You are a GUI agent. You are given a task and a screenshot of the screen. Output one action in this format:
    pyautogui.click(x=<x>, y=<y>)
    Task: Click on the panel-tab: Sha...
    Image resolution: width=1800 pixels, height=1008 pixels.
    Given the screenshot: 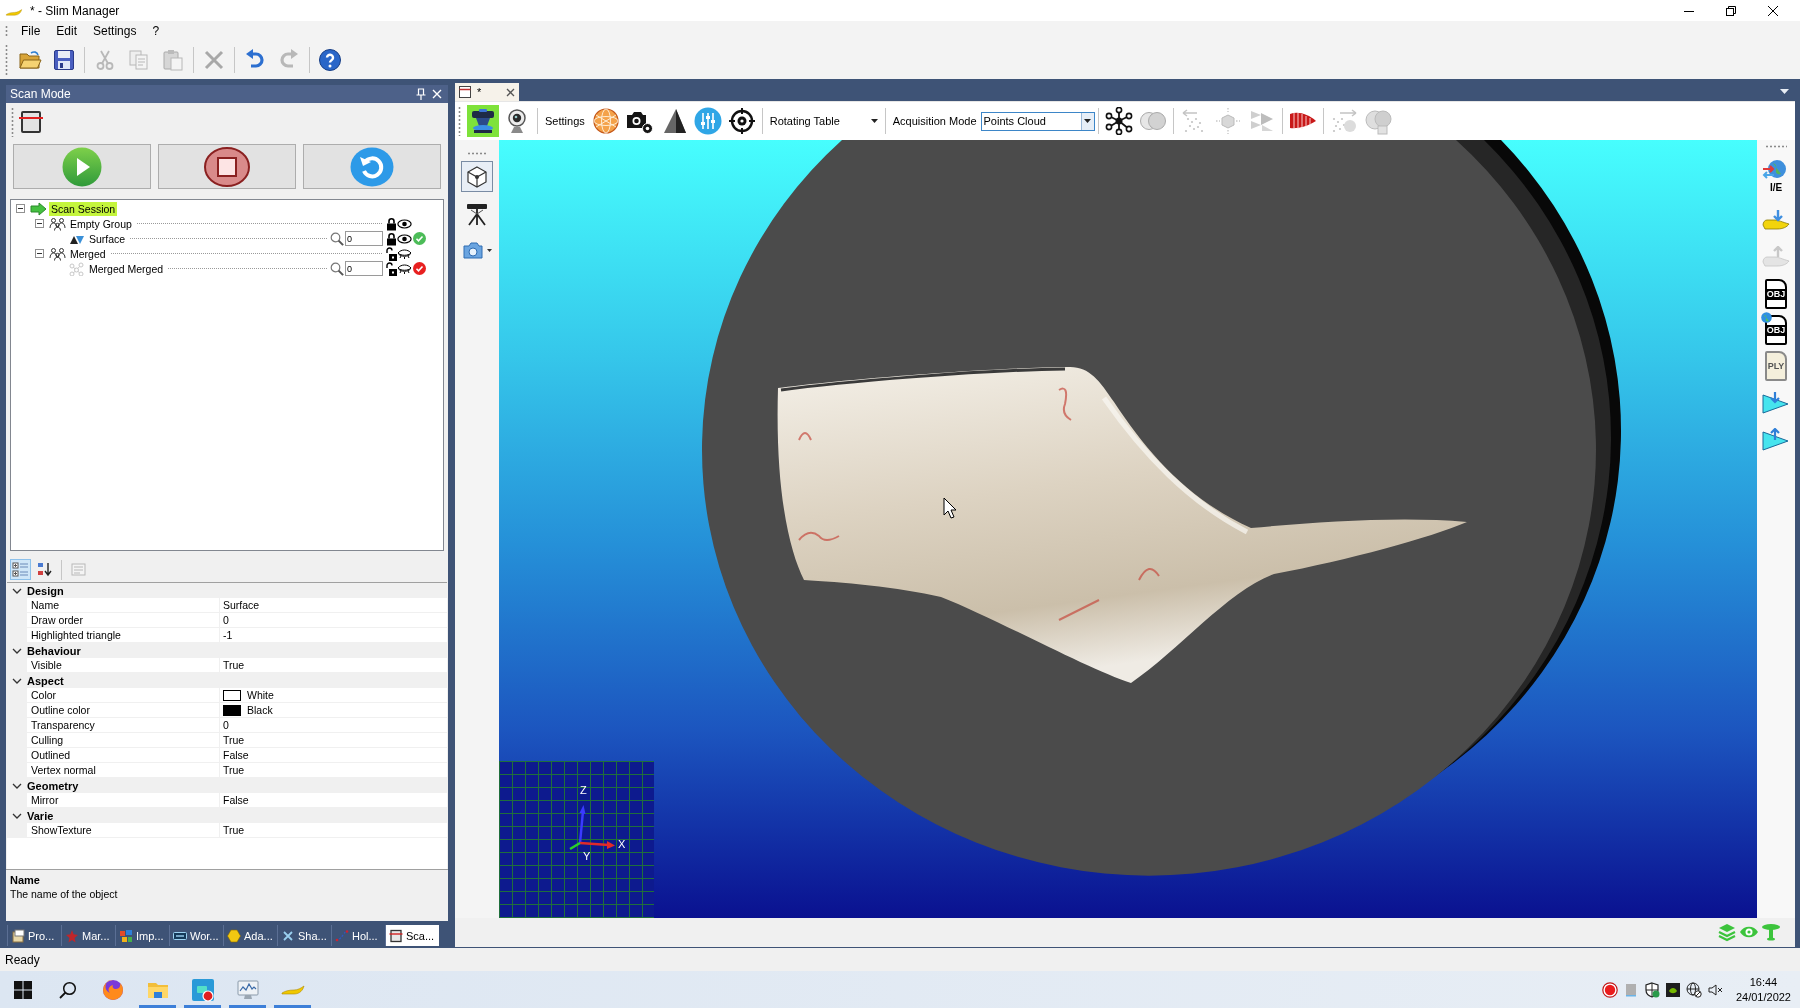 What is the action you would take?
    pyautogui.click(x=304, y=935)
    